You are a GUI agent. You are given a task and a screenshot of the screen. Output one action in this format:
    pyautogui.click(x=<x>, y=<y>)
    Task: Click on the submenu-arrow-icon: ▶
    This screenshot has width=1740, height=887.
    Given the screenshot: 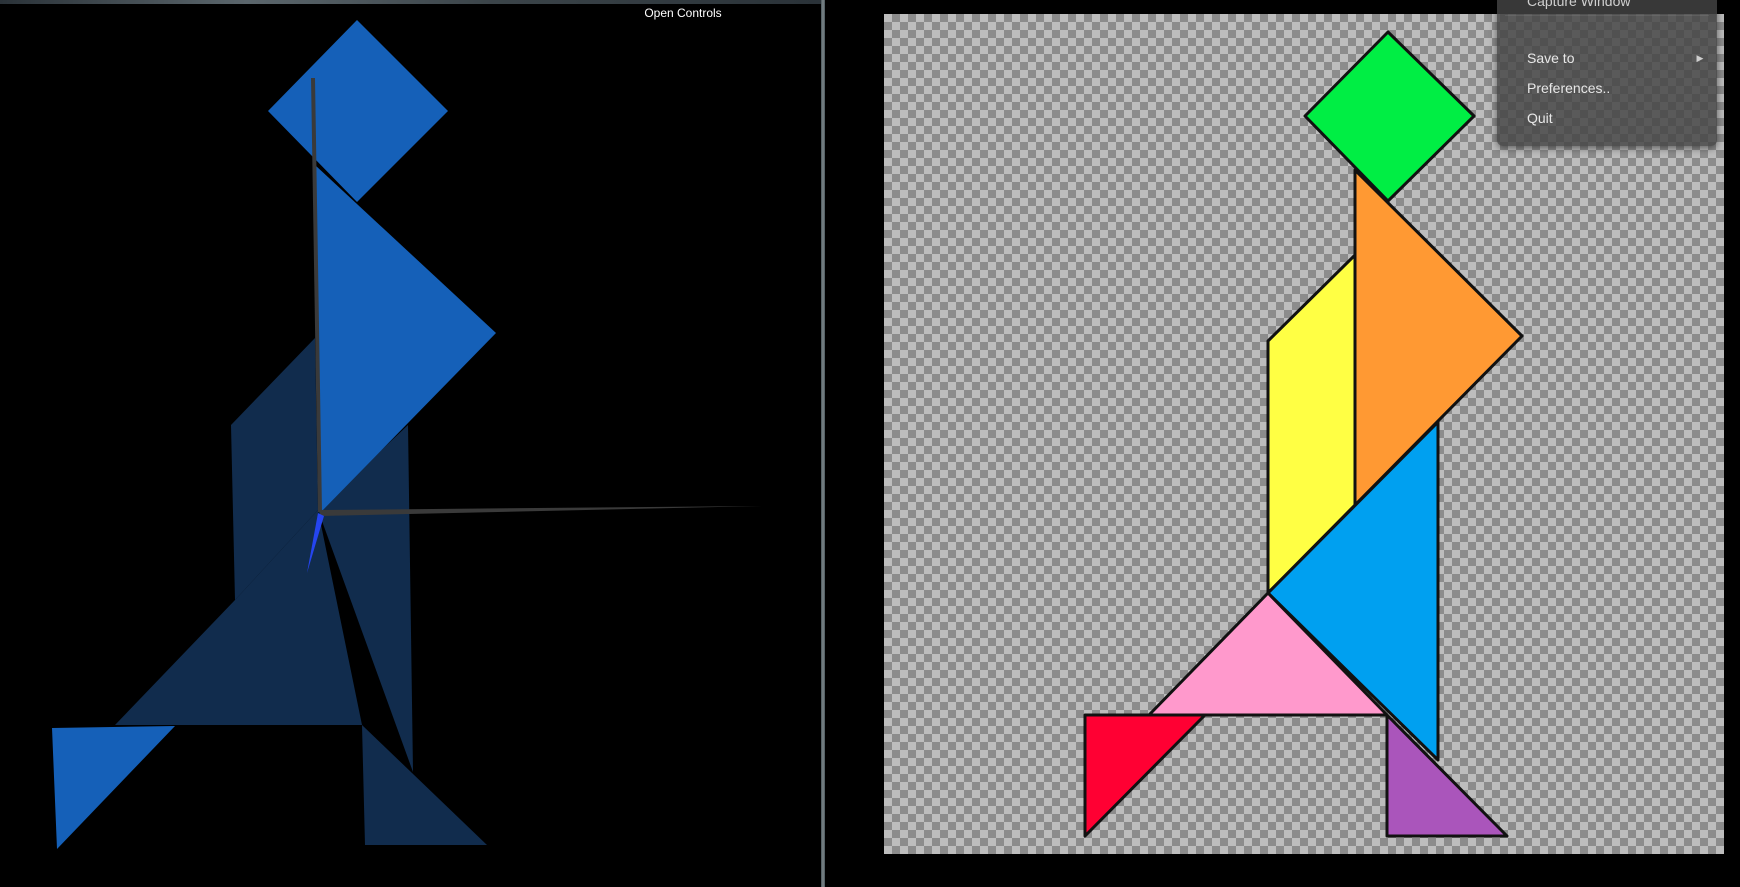 What is the action you would take?
    pyautogui.click(x=1700, y=58)
    